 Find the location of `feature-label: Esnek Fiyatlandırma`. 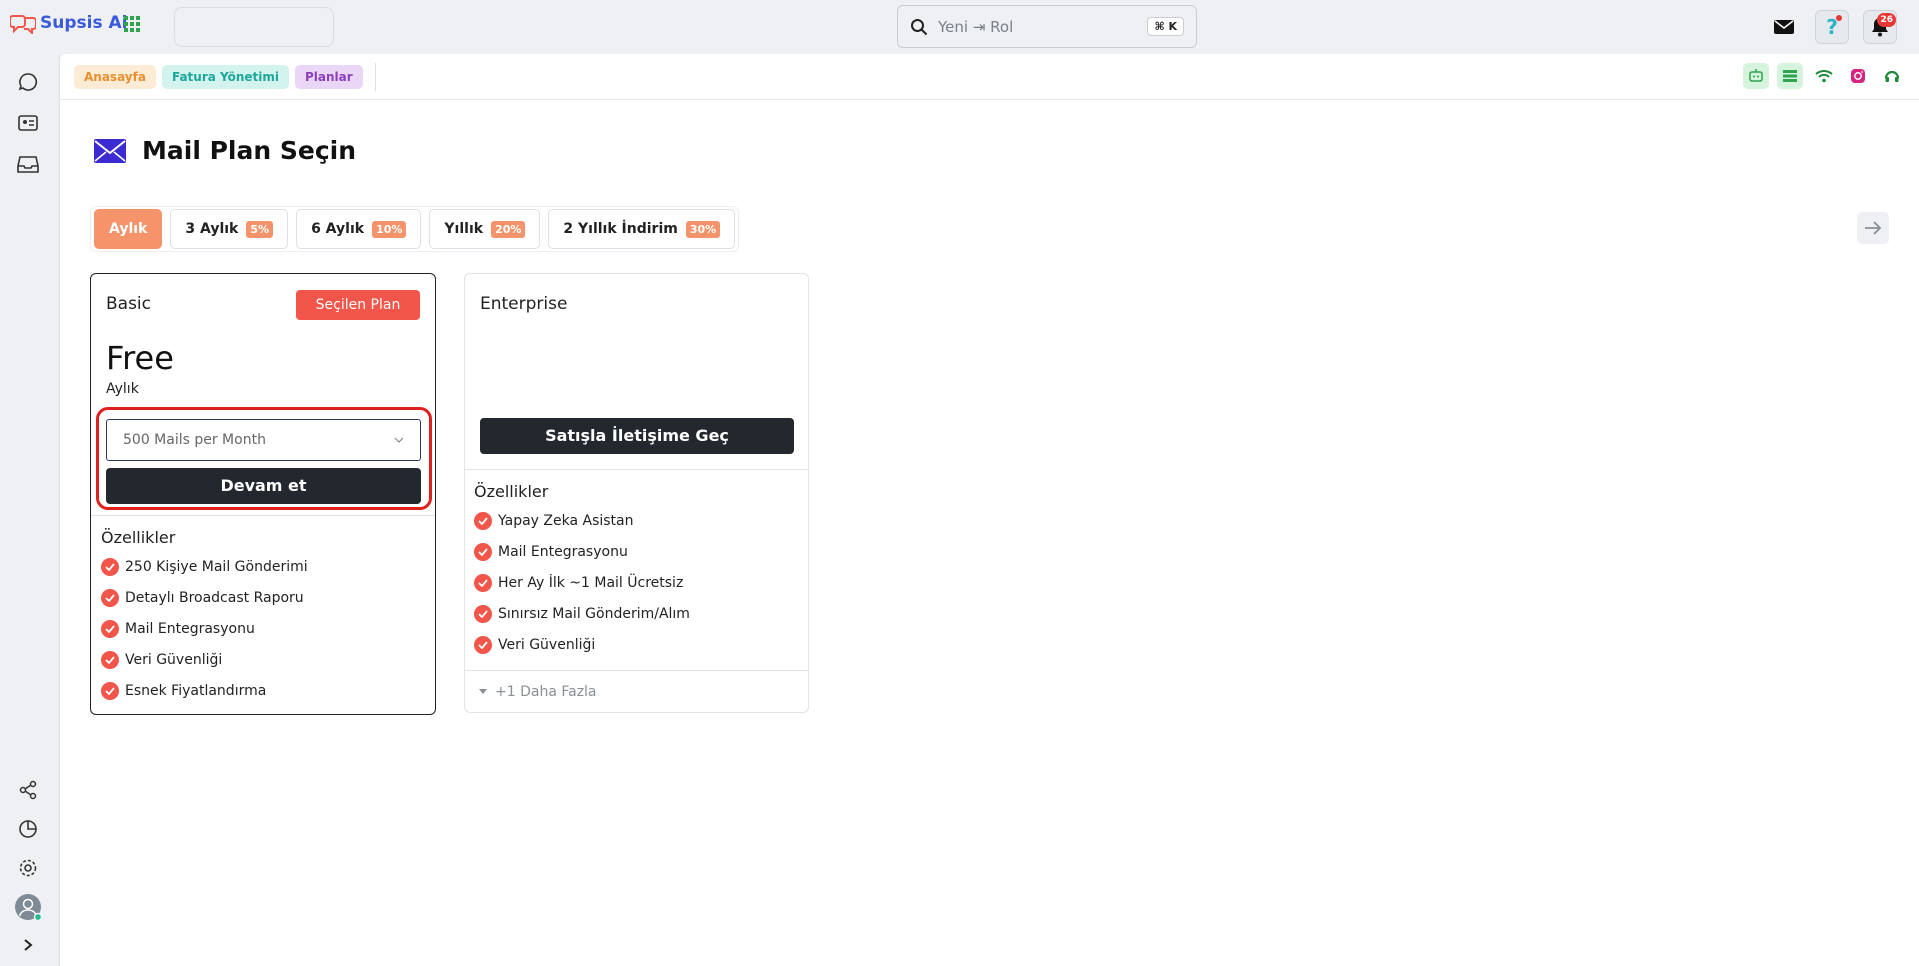

feature-label: Esnek Fiyatlandırma is located at coordinates (196, 691).